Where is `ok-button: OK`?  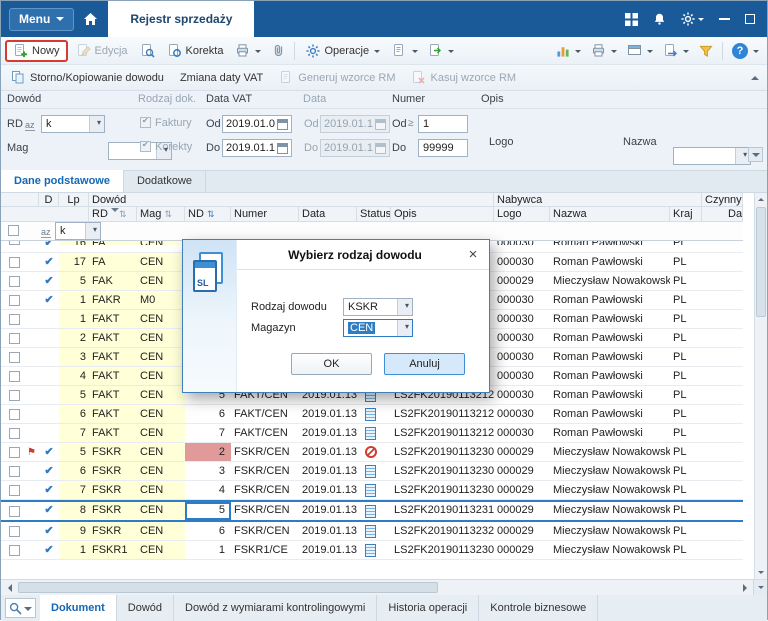
ok-button: OK is located at coordinates (331, 364).